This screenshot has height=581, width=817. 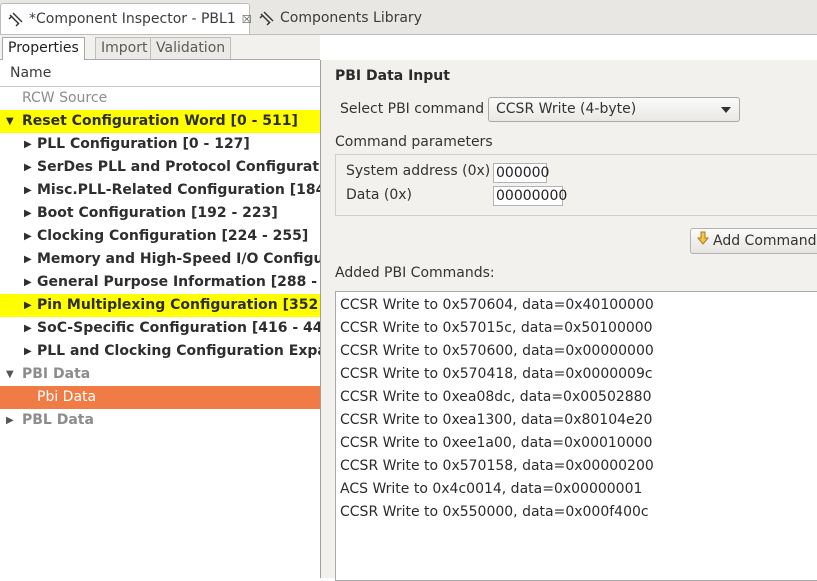 What do you see at coordinates (496, 328) in the screenshot?
I see `list-item: CCSR Write to 0x57015c, data=0x50100000` at bounding box center [496, 328].